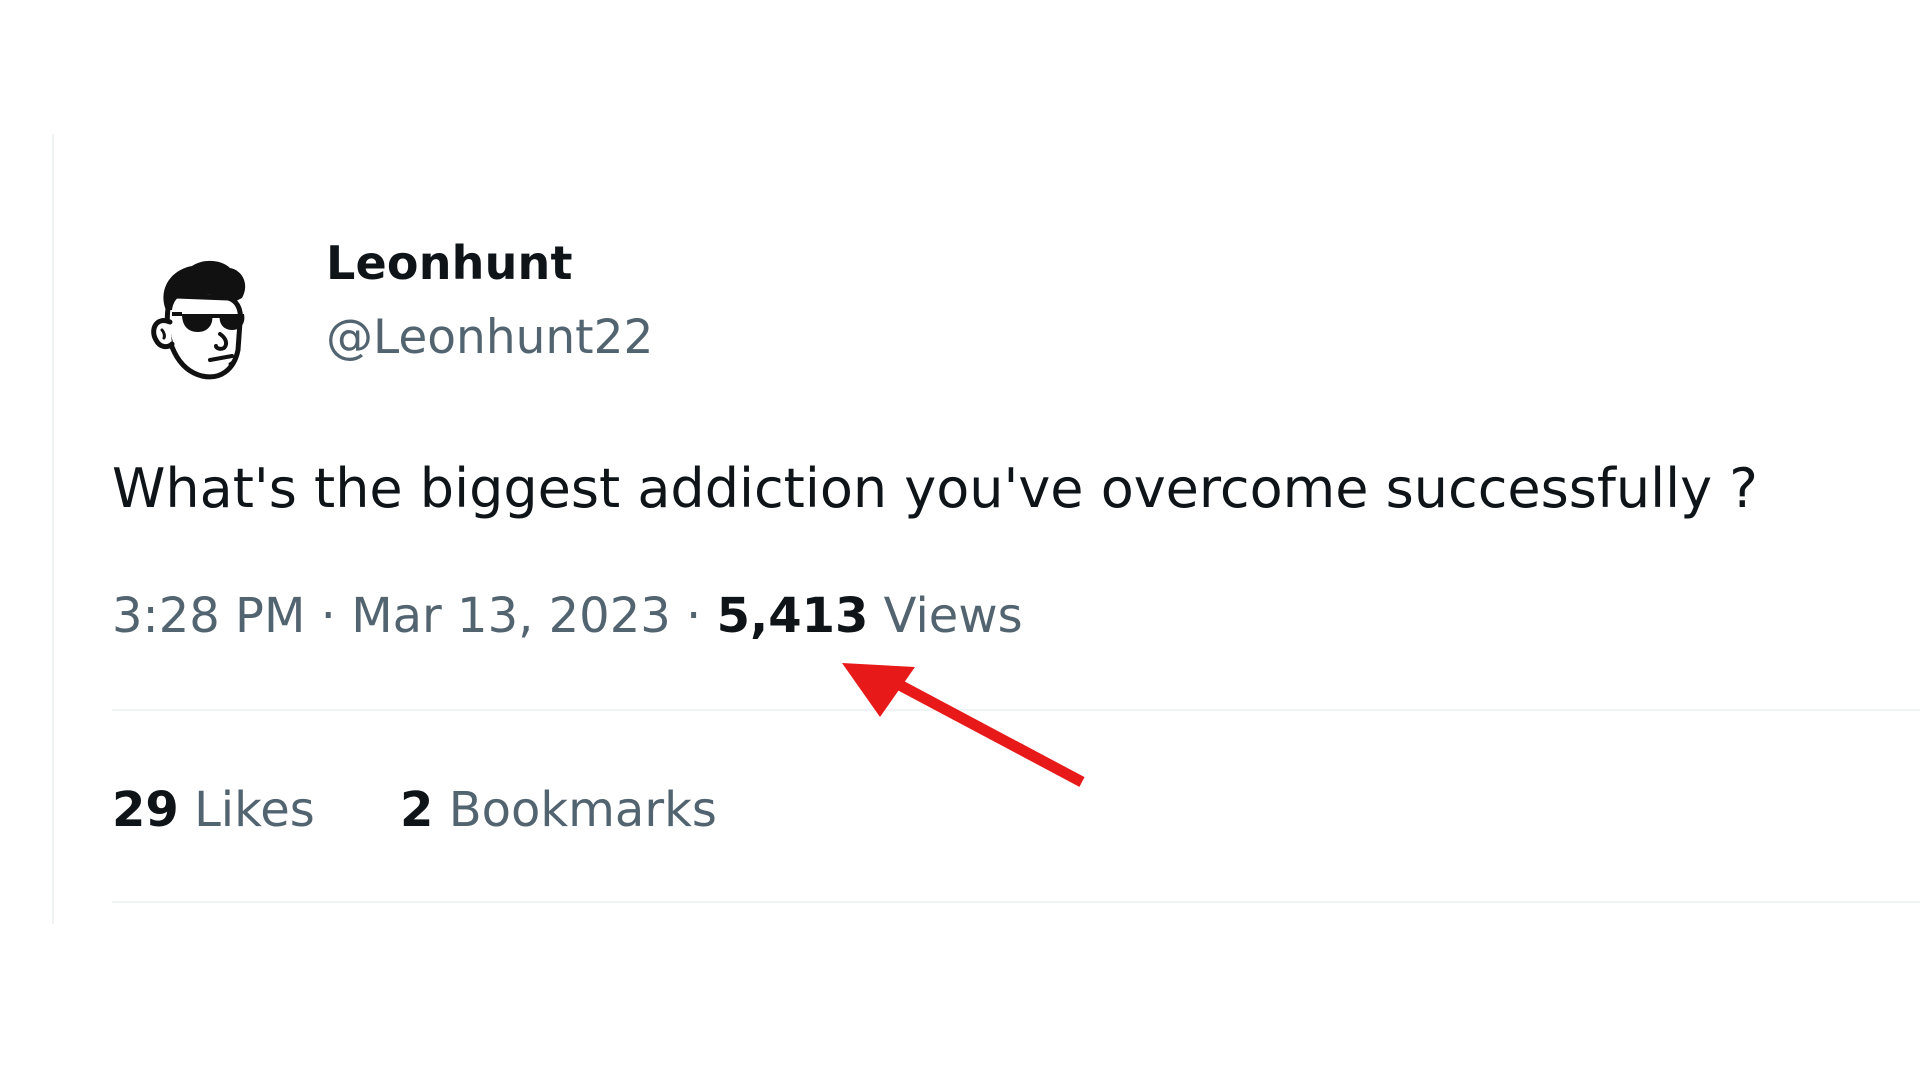  I want to click on tweet-date: Mar 13, 2023, so click(511, 616).